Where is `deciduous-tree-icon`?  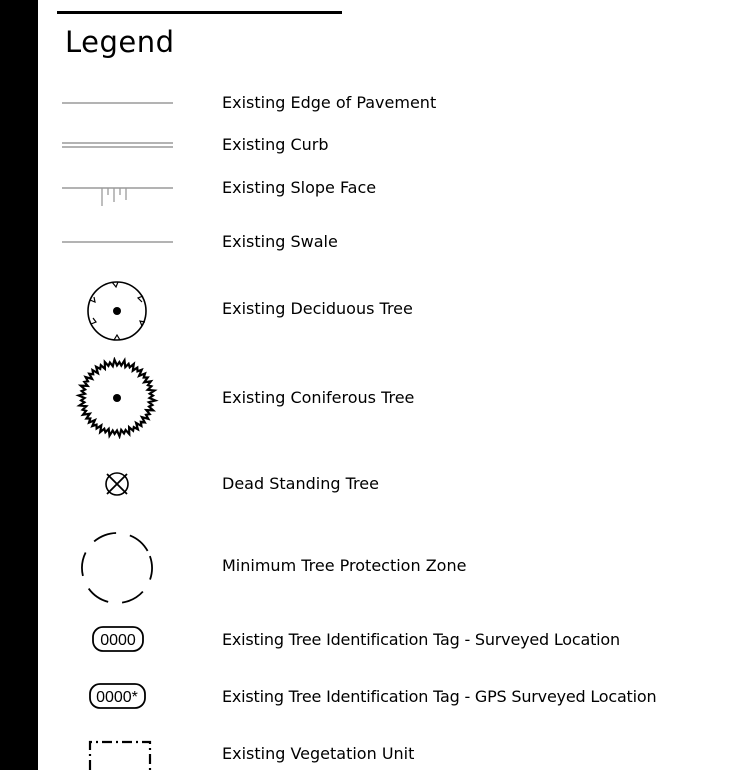
deciduous-tree-icon is located at coordinates (117, 311).